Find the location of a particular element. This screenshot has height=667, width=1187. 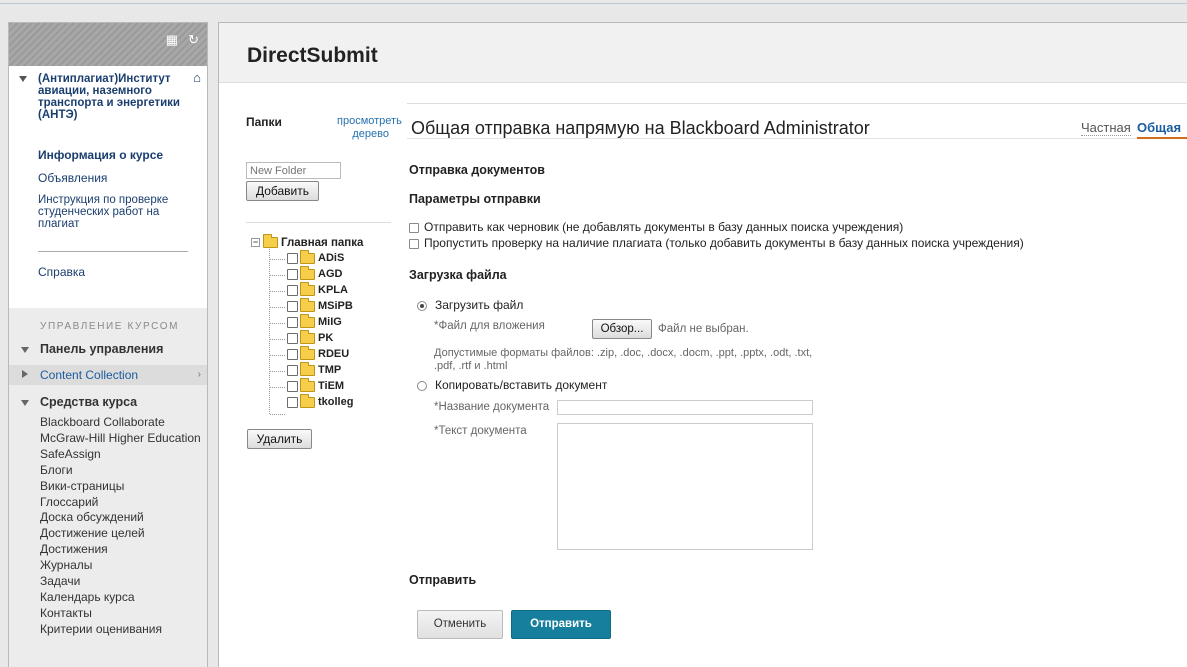

tab-public: Общая is located at coordinates (1159, 127).